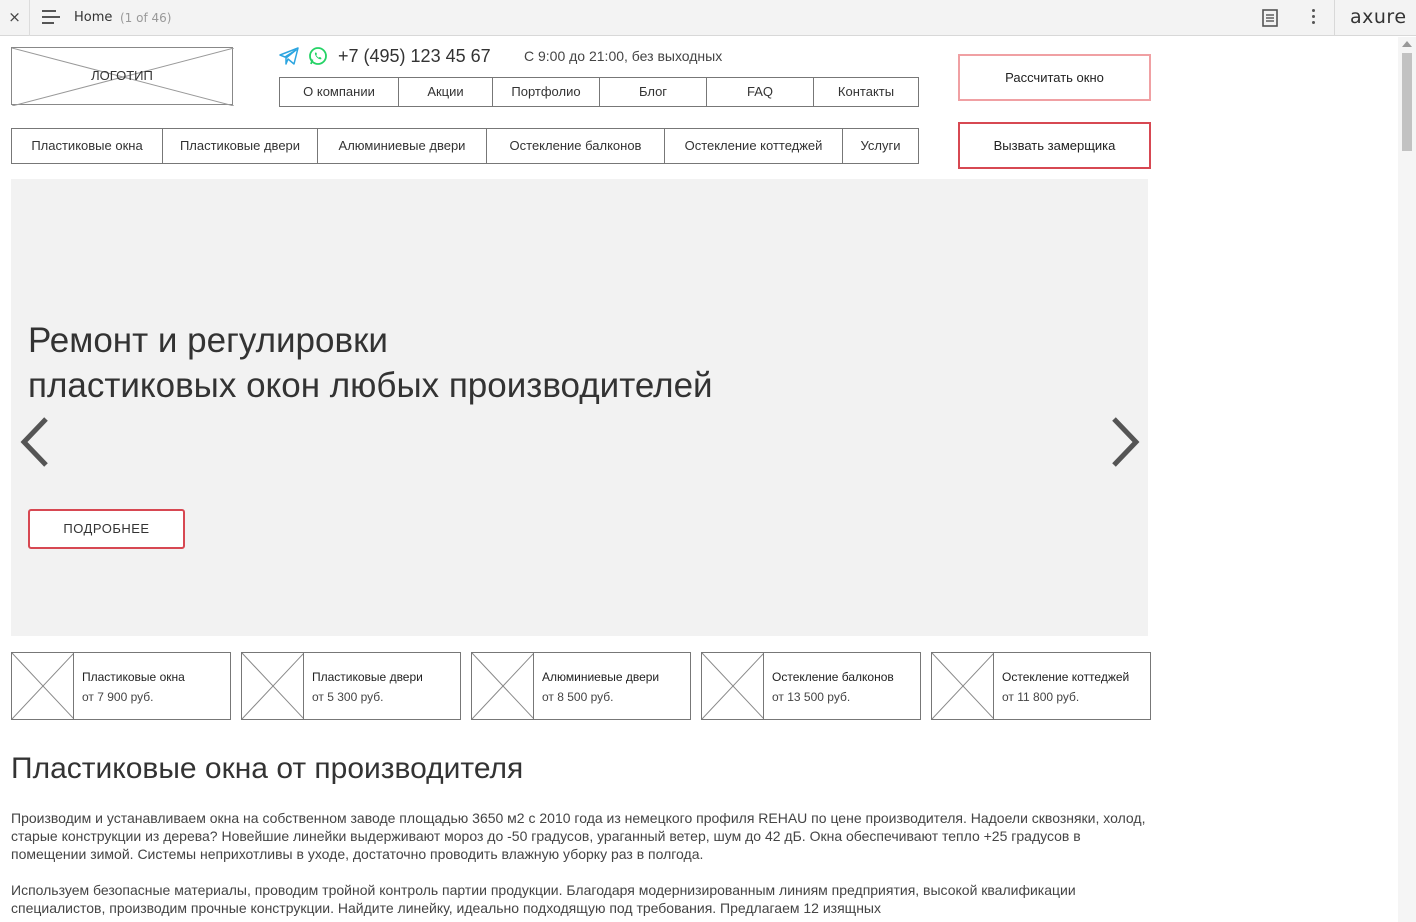 Image resolution: width=1416 pixels, height=922 pixels. What do you see at coordinates (370, 385) in the screenshot?
I see `hero-title-line-2: пластиковых окон любых производителей` at bounding box center [370, 385].